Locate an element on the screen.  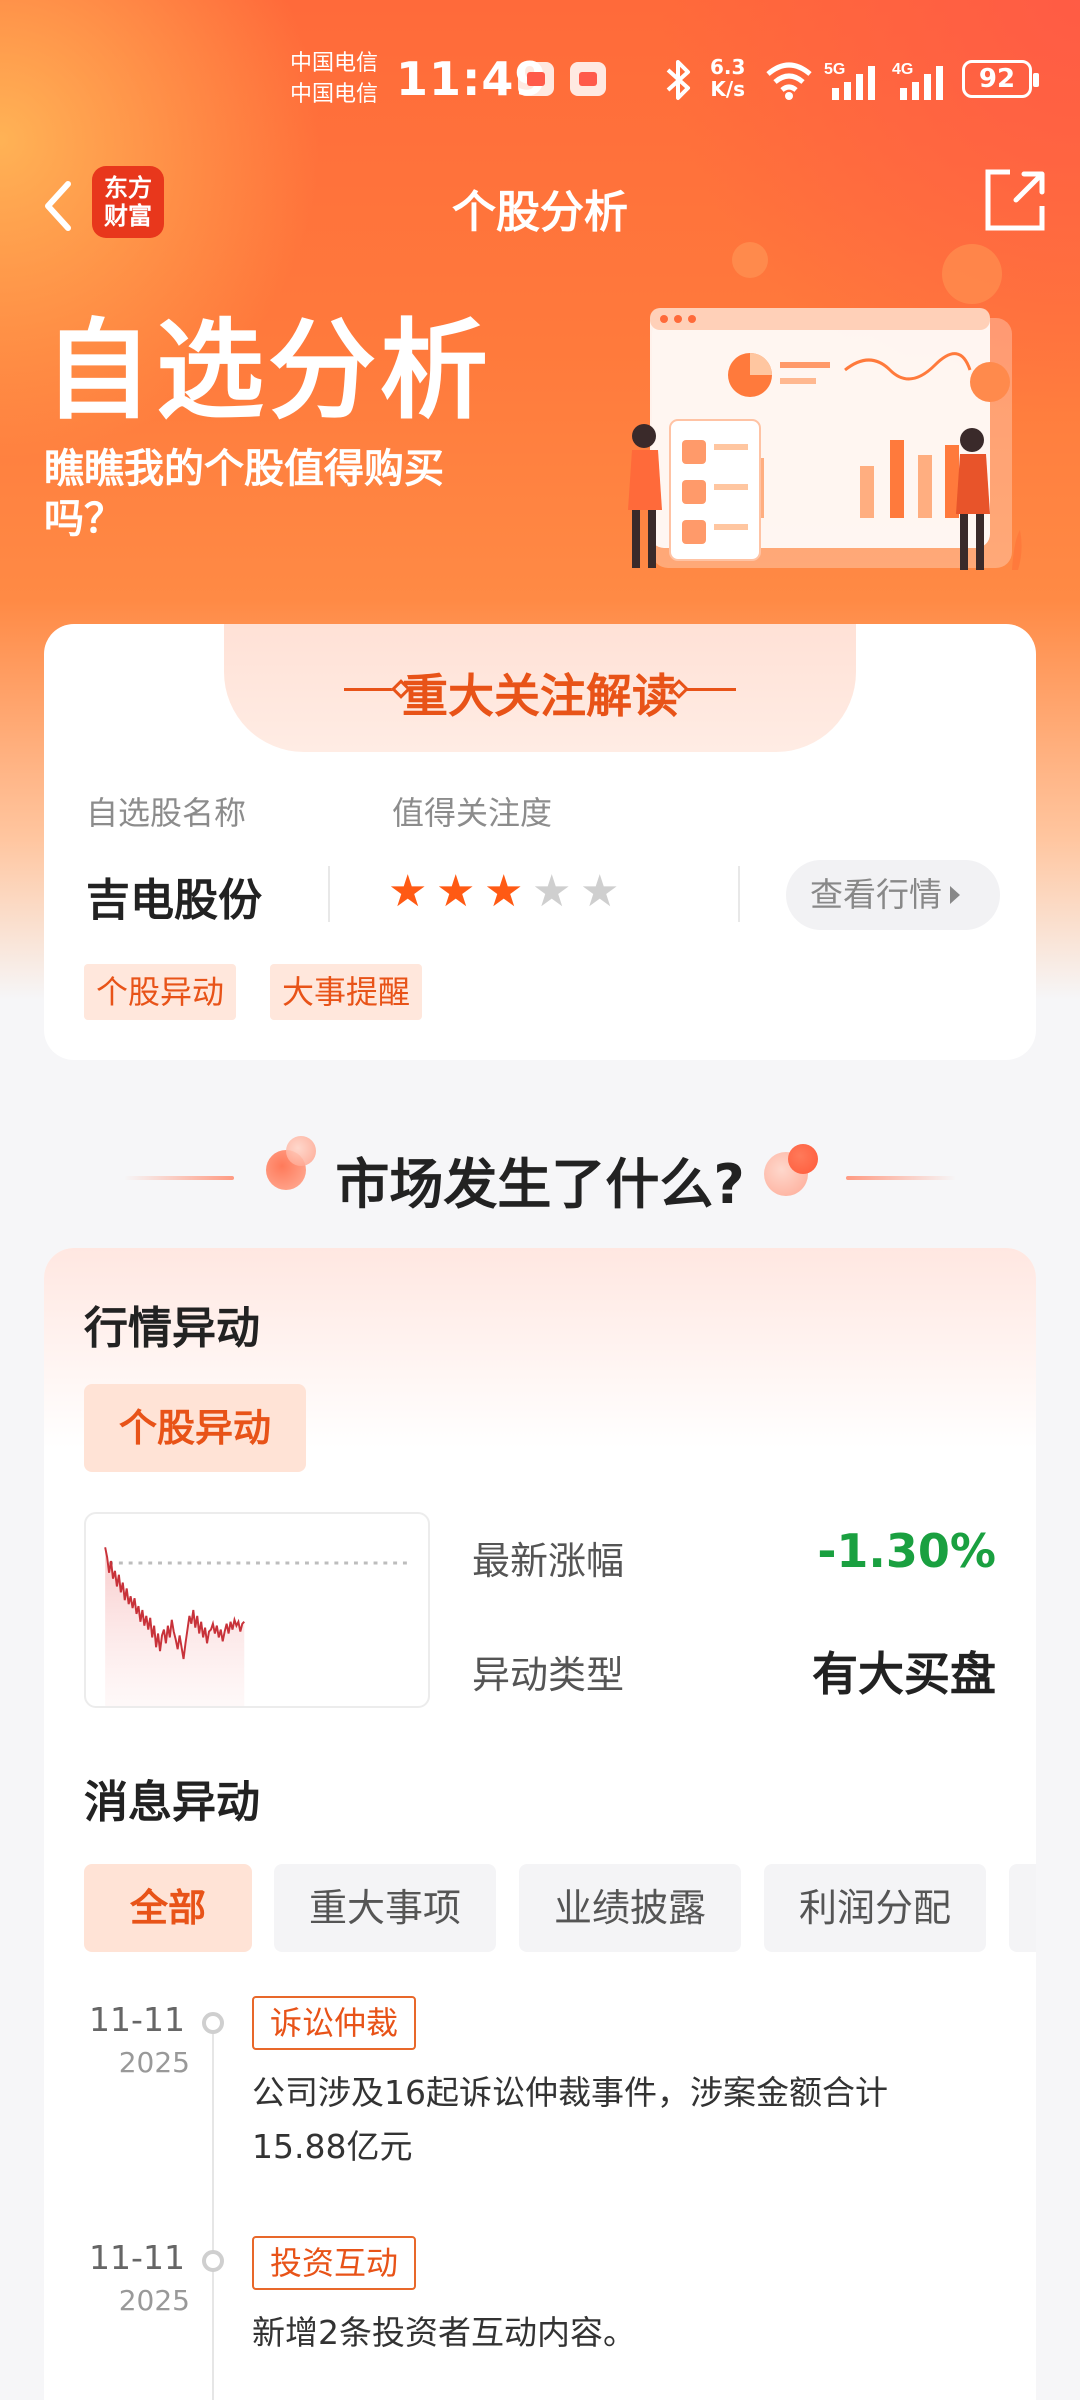
tag-stock-anomaly: 个股异动 is located at coordinates (160, 992).